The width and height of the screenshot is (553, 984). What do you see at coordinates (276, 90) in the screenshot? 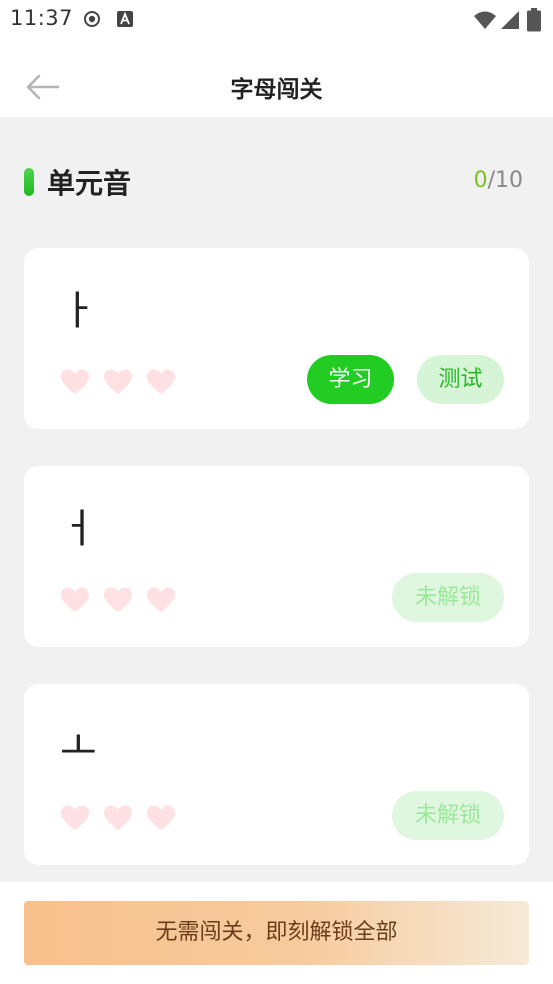
I see `page-title: 字母闯关` at bounding box center [276, 90].